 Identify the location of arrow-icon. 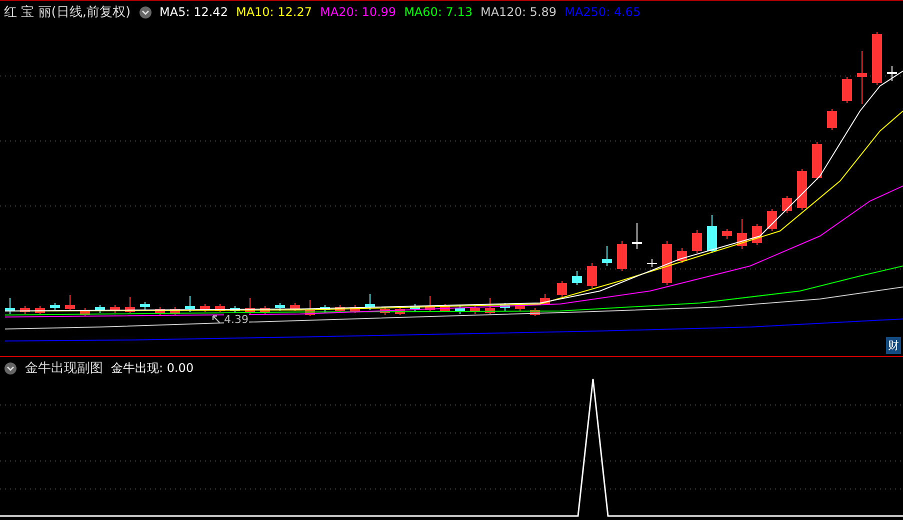
(216, 319).